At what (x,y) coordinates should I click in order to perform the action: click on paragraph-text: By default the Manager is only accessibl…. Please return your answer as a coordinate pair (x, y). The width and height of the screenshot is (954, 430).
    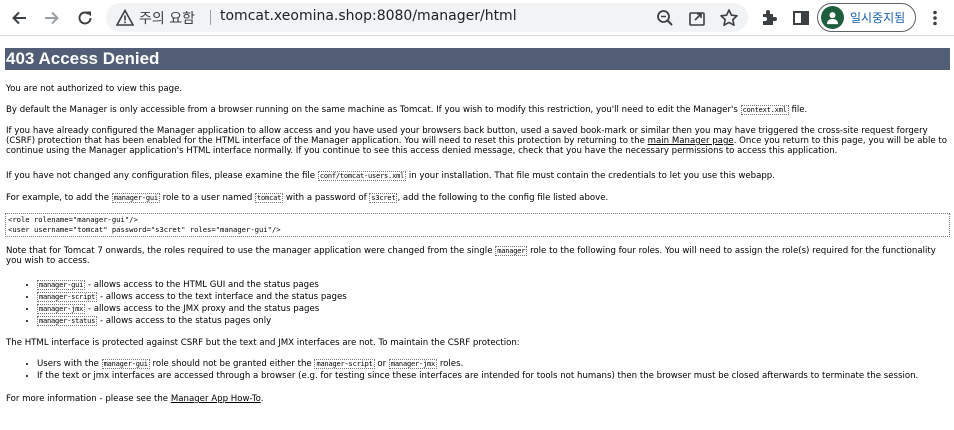
    Looking at the image, I should click on (372, 110).